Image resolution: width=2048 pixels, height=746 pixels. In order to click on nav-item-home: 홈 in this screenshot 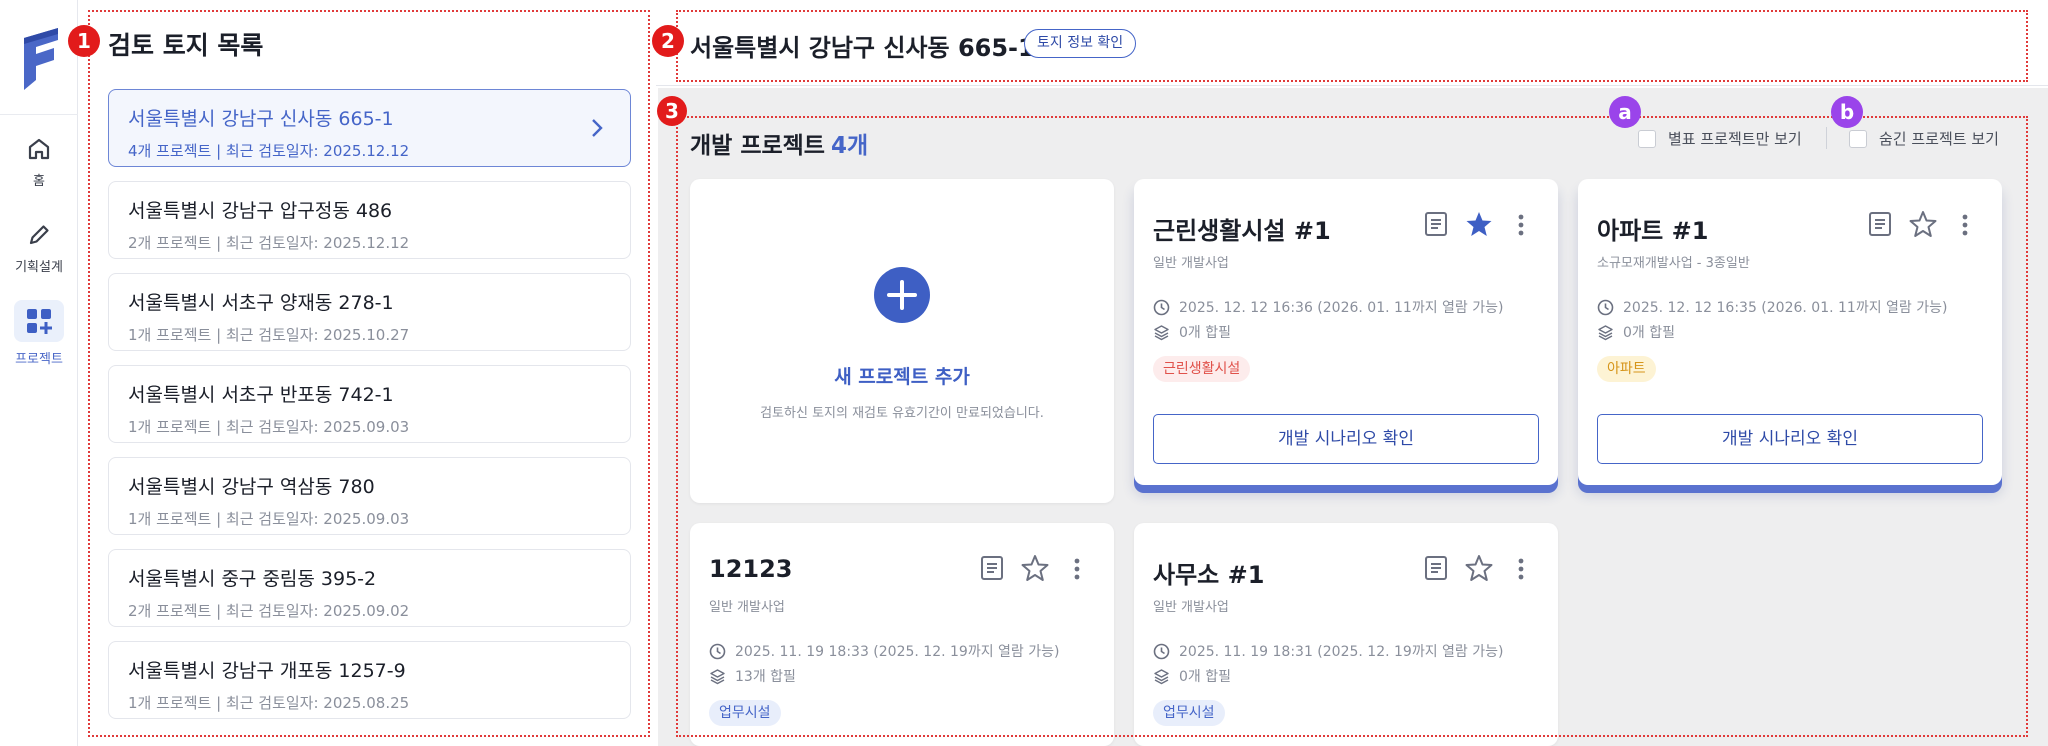, I will do `click(39, 161)`.